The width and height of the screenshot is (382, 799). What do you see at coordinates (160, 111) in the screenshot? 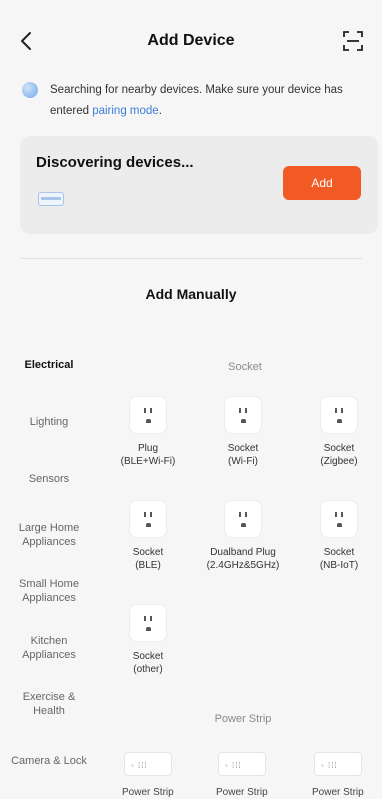
I see `hint-end: .` at bounding box center [160, 111].